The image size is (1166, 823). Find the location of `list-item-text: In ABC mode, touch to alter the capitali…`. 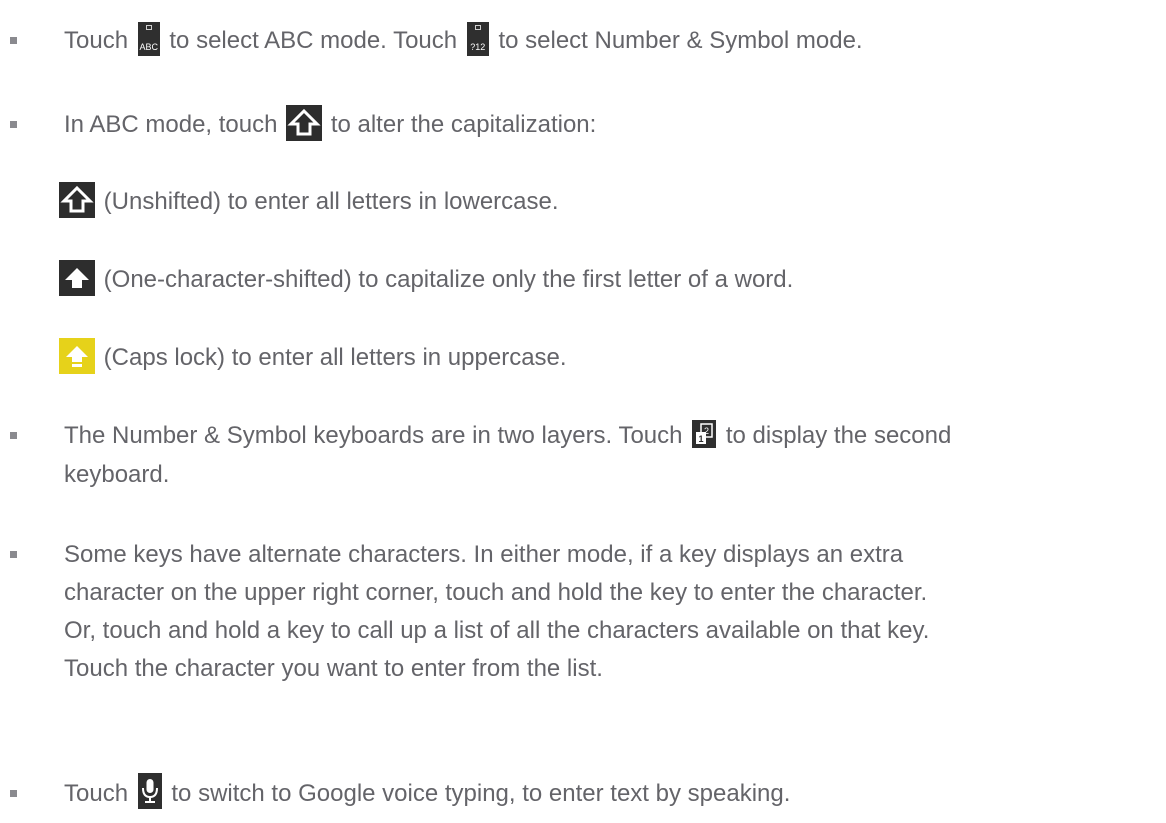

list-item-text: In ABC mode, touch to alter the capitali… is located at coordinates (607, 124).